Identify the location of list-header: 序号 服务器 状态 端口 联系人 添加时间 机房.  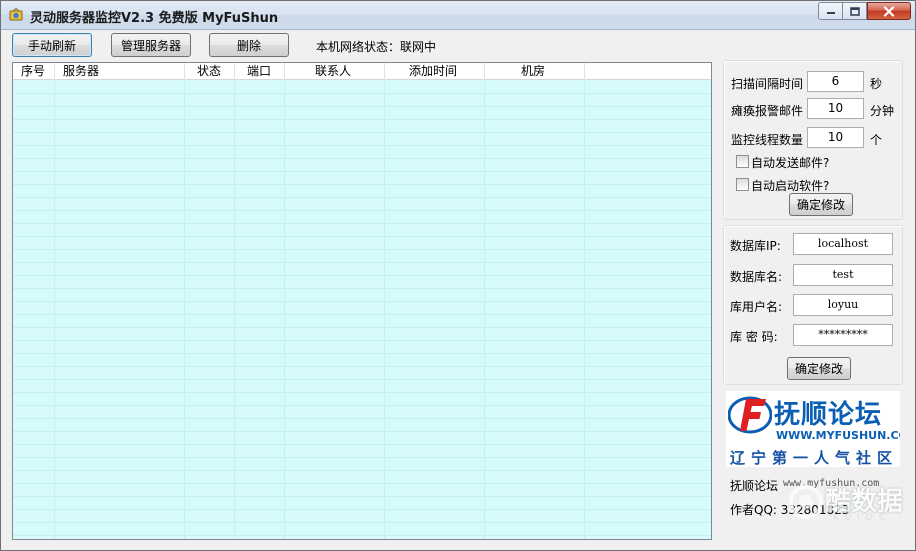
(362, 71).